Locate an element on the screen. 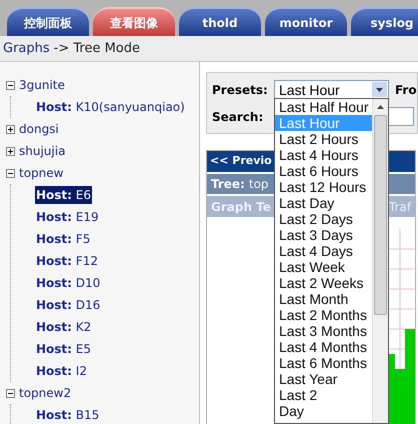  tree-folder: shujujia is located at coordinates (42, 151).